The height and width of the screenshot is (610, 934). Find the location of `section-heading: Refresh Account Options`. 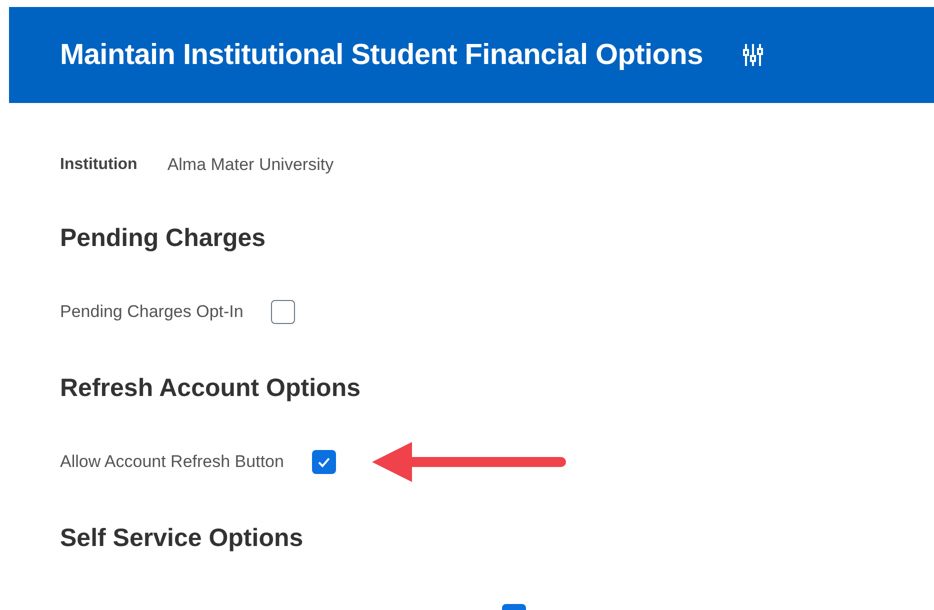

section-heading: Refresh Account Options is located at coordinates (211, 388).